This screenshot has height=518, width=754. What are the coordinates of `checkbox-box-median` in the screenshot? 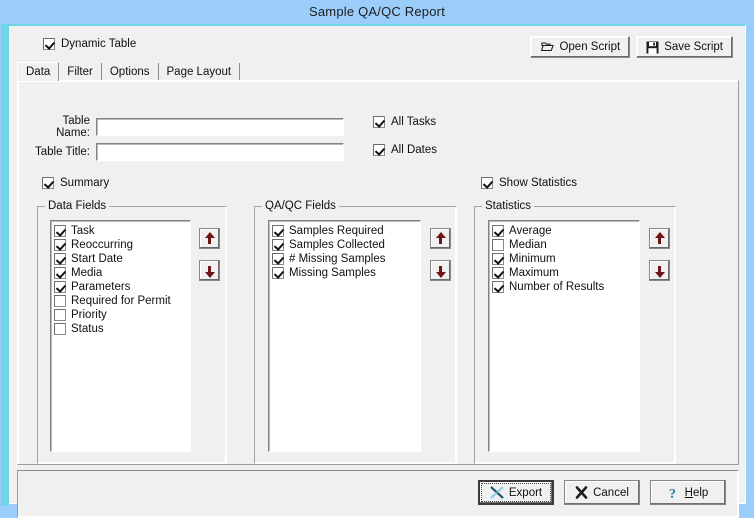 It's located at (498, 245).